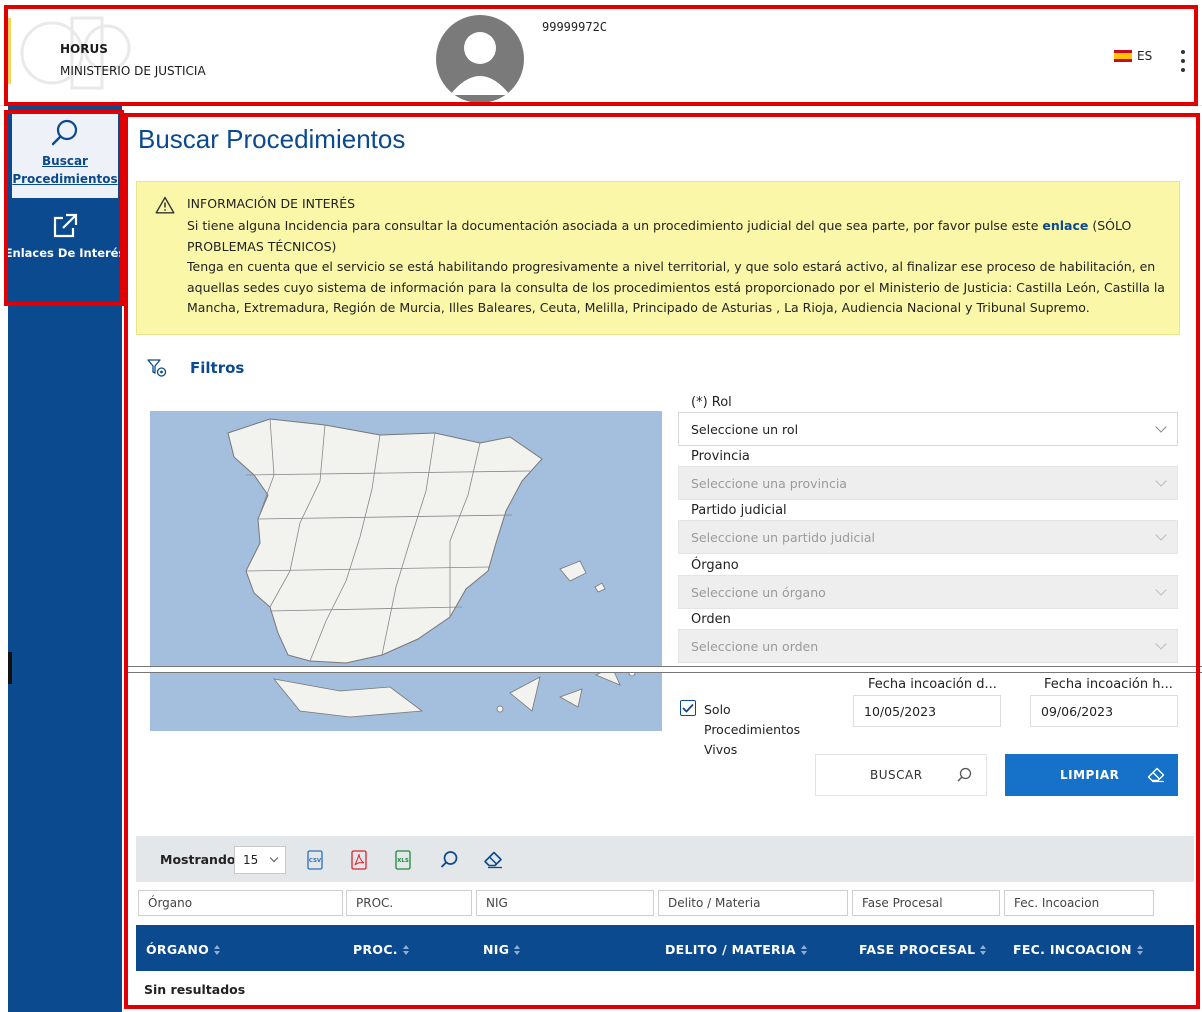 This screenshot has width=1202, height=1012. I want to click on orden-label: Orden, so click(711, 619).